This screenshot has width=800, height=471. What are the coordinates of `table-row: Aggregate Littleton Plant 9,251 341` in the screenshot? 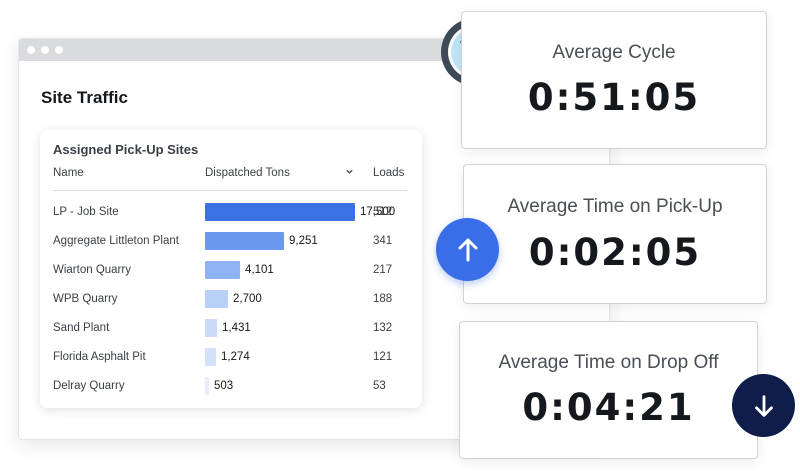 It's located at (231, 242).